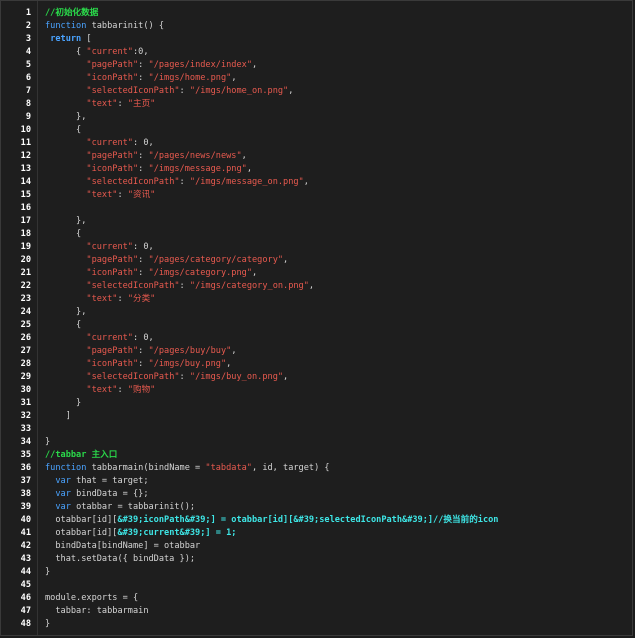 The image size is (635, 638). Describe the element at coordinates (316, 598) in the screenshot. I see `code-line: 46 module.exports = {` at that location.